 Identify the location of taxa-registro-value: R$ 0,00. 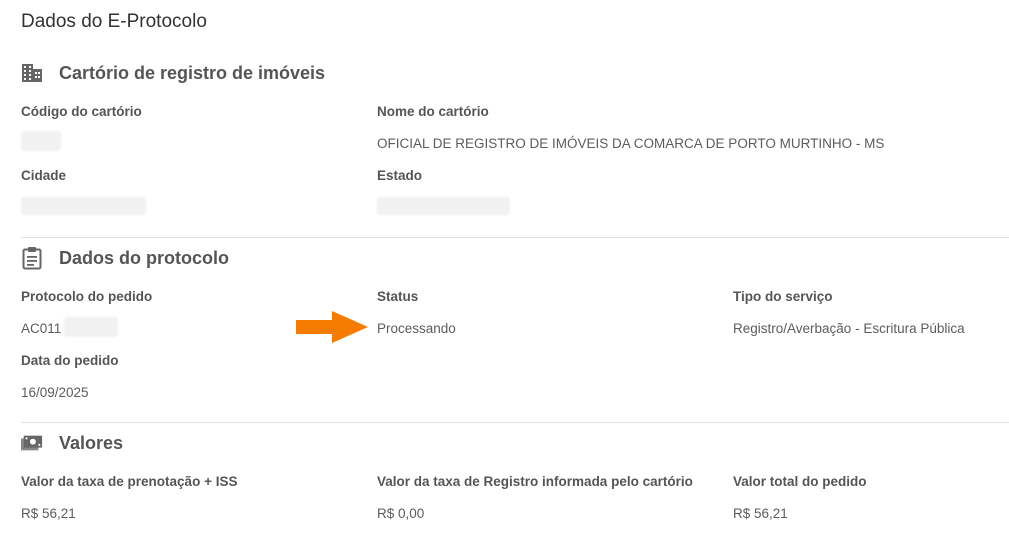
(401, 513).